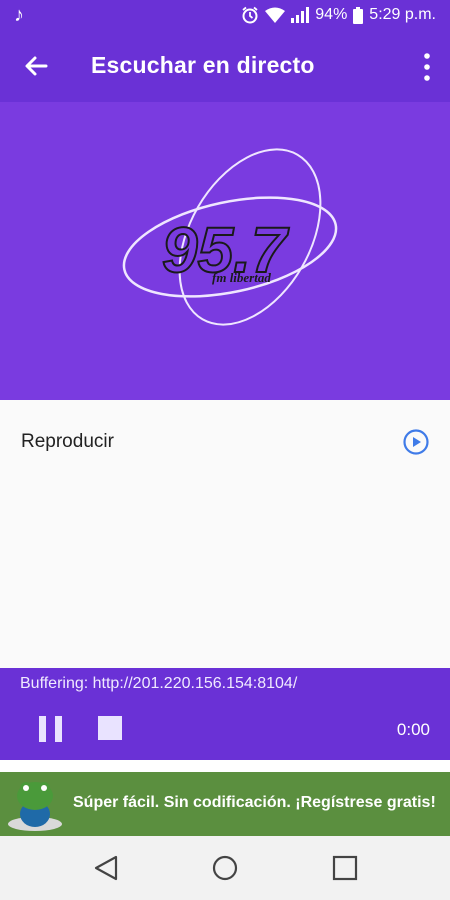  What do you see at coordinates (35, 806) in the screenshot?
I see `frog-mascot-icon` at bounding box center [35, 806].